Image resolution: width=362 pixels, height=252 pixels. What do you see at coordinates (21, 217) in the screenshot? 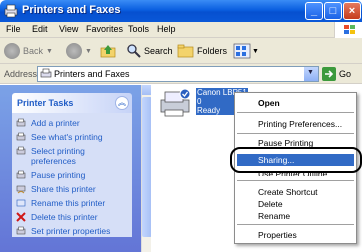
I see `delete-icon` at bounding box center [21, 217].